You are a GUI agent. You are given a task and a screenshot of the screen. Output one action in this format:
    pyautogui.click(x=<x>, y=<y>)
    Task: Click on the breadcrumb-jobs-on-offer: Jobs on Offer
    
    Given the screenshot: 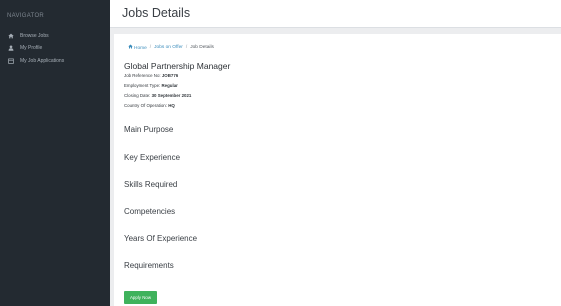 What is the action you would take?
    pyautogui.click(x=168, y=47)
    